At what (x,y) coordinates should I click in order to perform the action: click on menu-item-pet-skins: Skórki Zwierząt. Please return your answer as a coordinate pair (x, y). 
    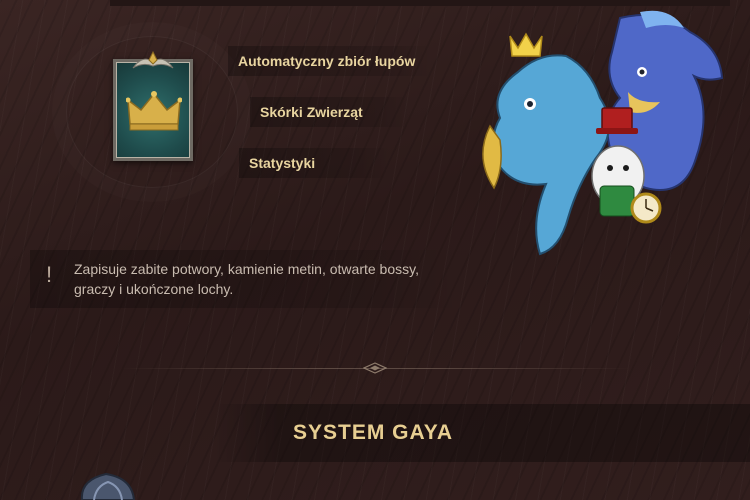
    Looking at the image, I should click on (330, 112).